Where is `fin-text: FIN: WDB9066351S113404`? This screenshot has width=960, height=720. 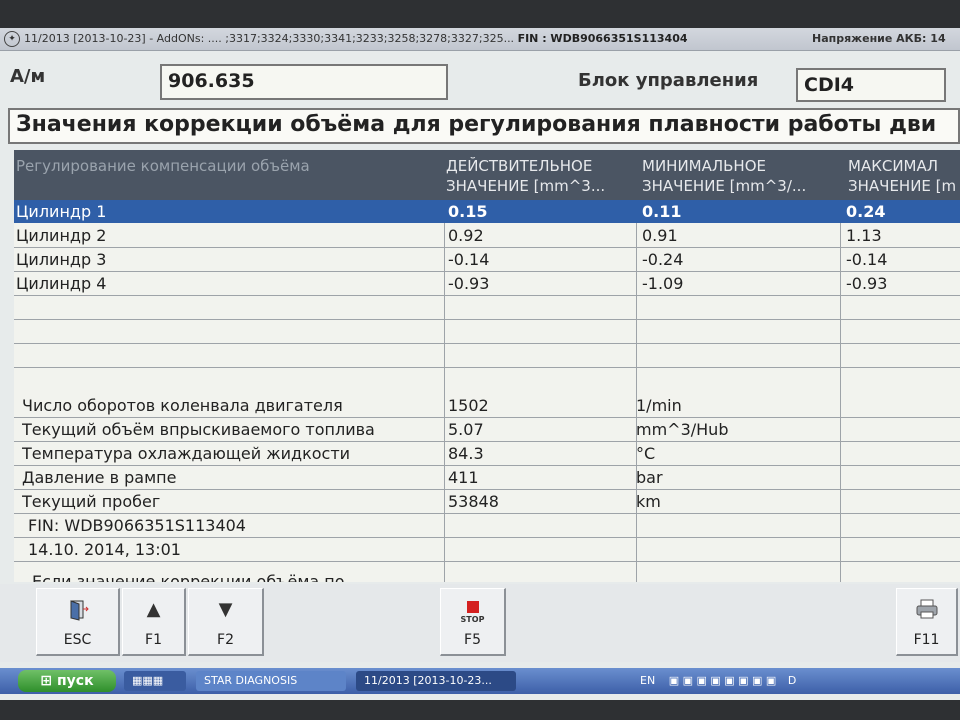 fin-text: FIN: WDB9066351S113404 is located at coordinates (137, 525).